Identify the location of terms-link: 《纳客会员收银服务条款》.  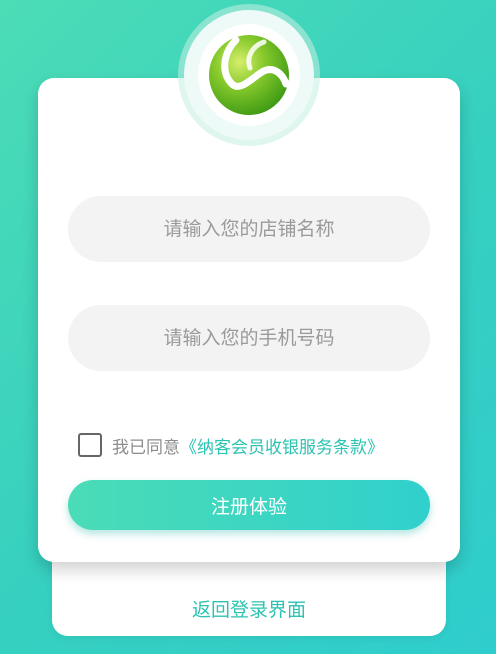
(282, 445).